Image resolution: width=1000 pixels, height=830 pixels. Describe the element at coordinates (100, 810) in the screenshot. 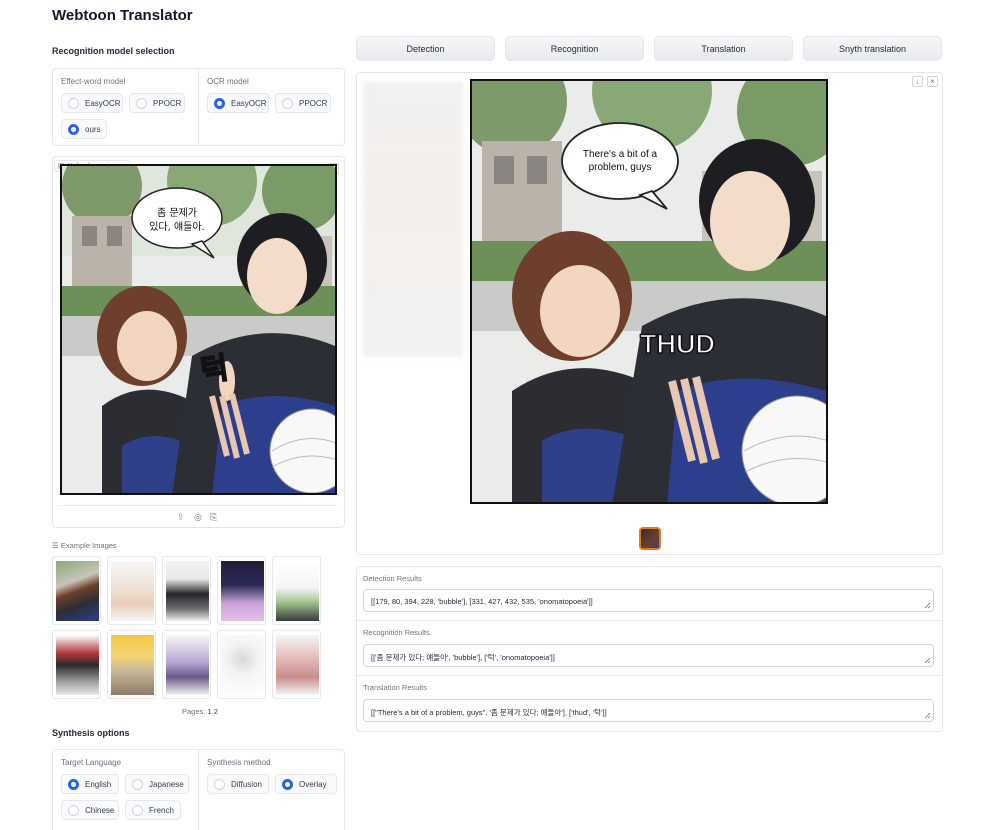

I see `radio-label: Chinese` at that location.